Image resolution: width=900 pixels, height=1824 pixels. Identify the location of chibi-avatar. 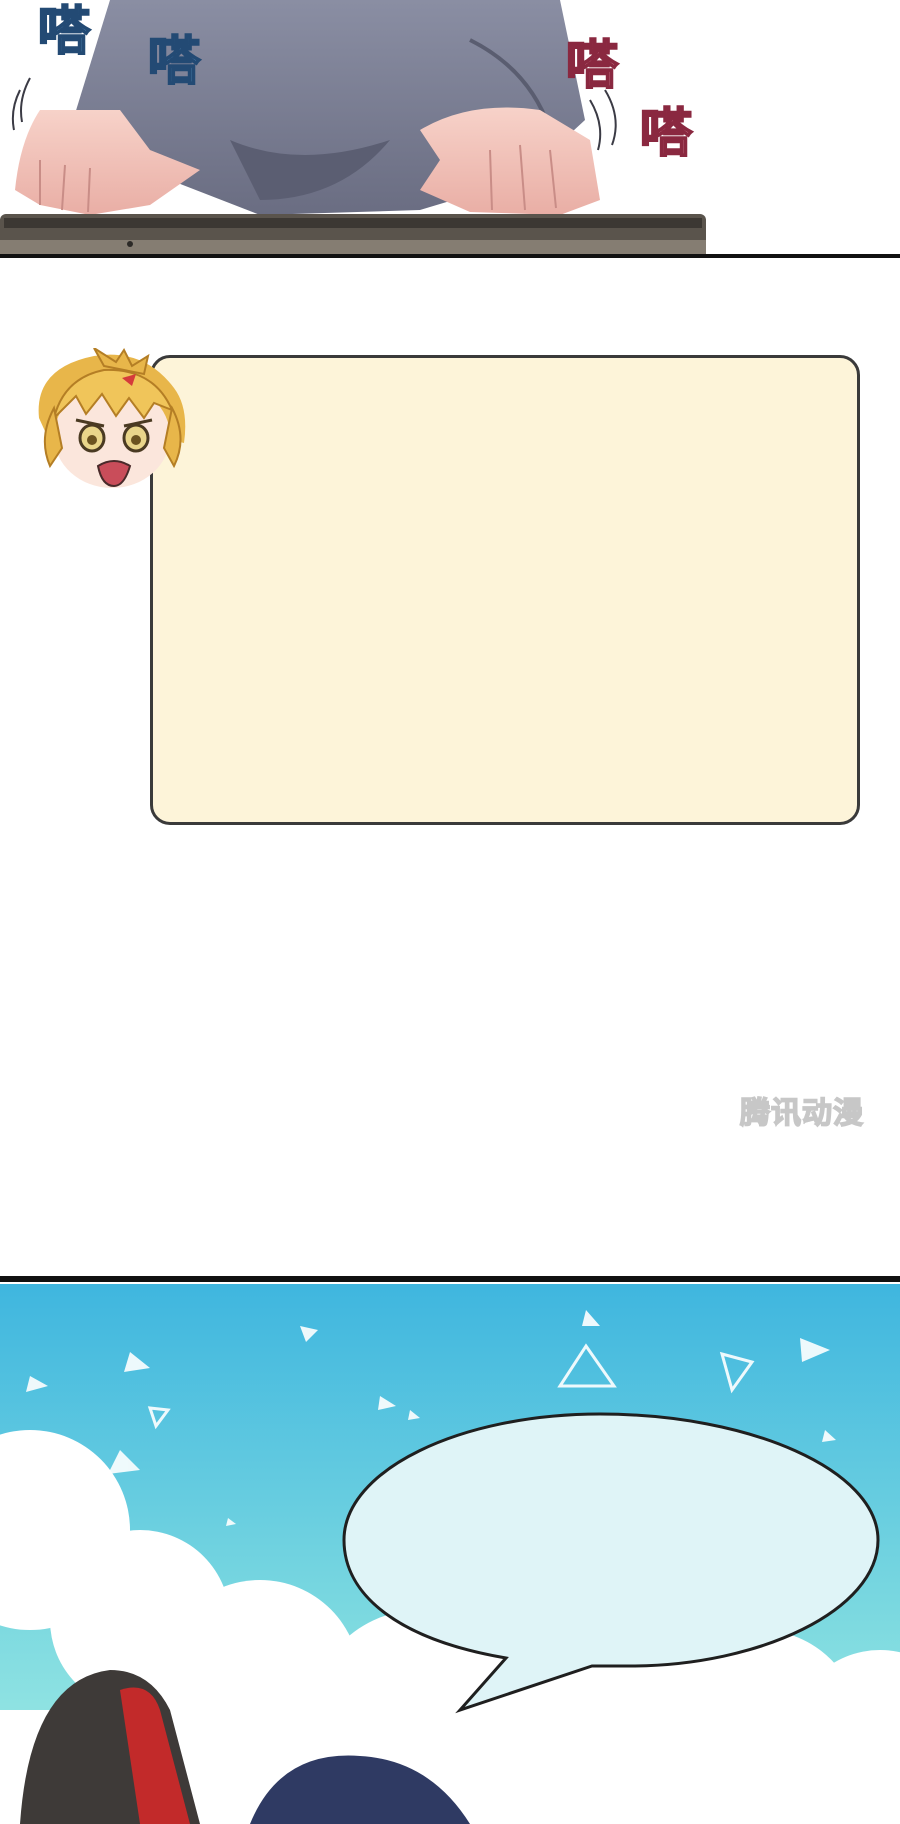
(112, 418).